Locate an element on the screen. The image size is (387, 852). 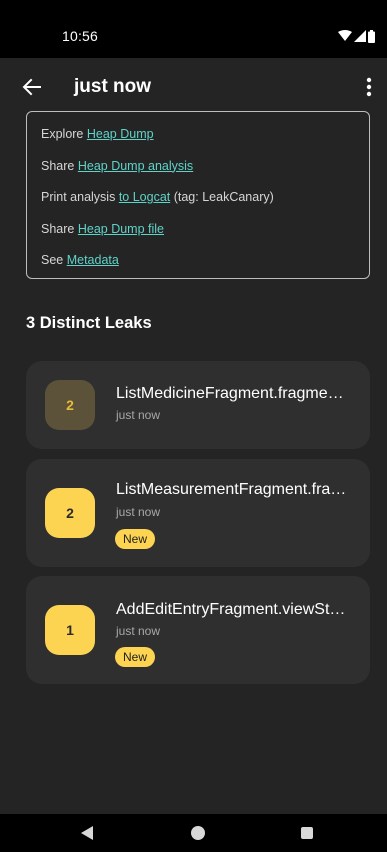
wifi-icon is located at coordinates (345, 35).